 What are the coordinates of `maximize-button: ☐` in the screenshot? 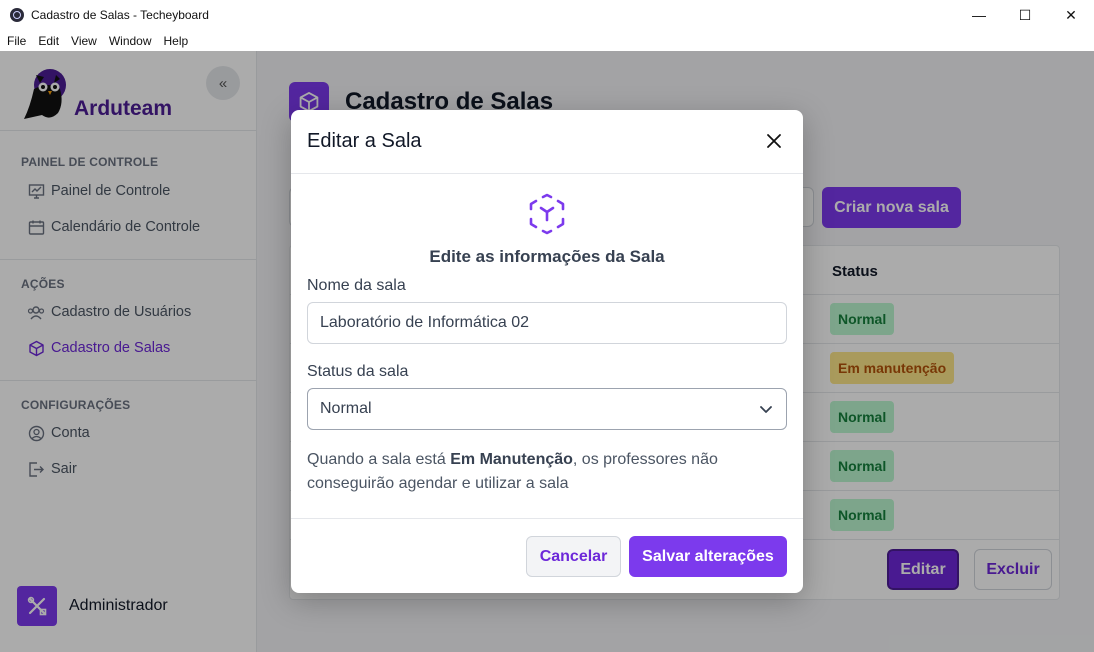 It's located at (1025, 15).